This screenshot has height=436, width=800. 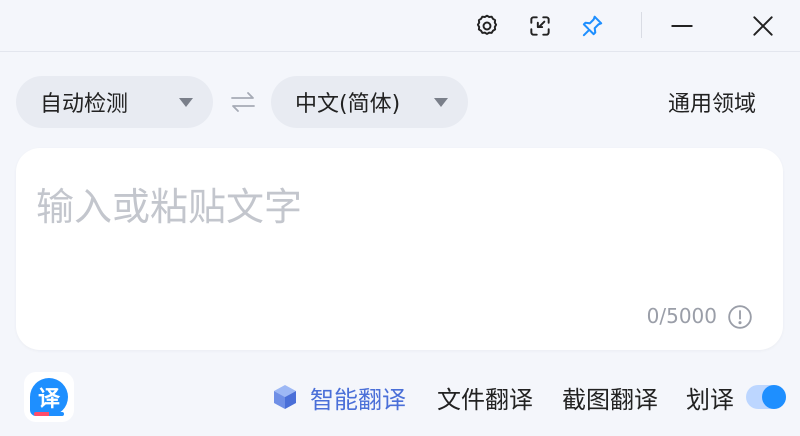 What do you see at coordinates (681, 316) in the screenshot?
I see `char-counter: 0/5000` at bounding box center [681, 316].